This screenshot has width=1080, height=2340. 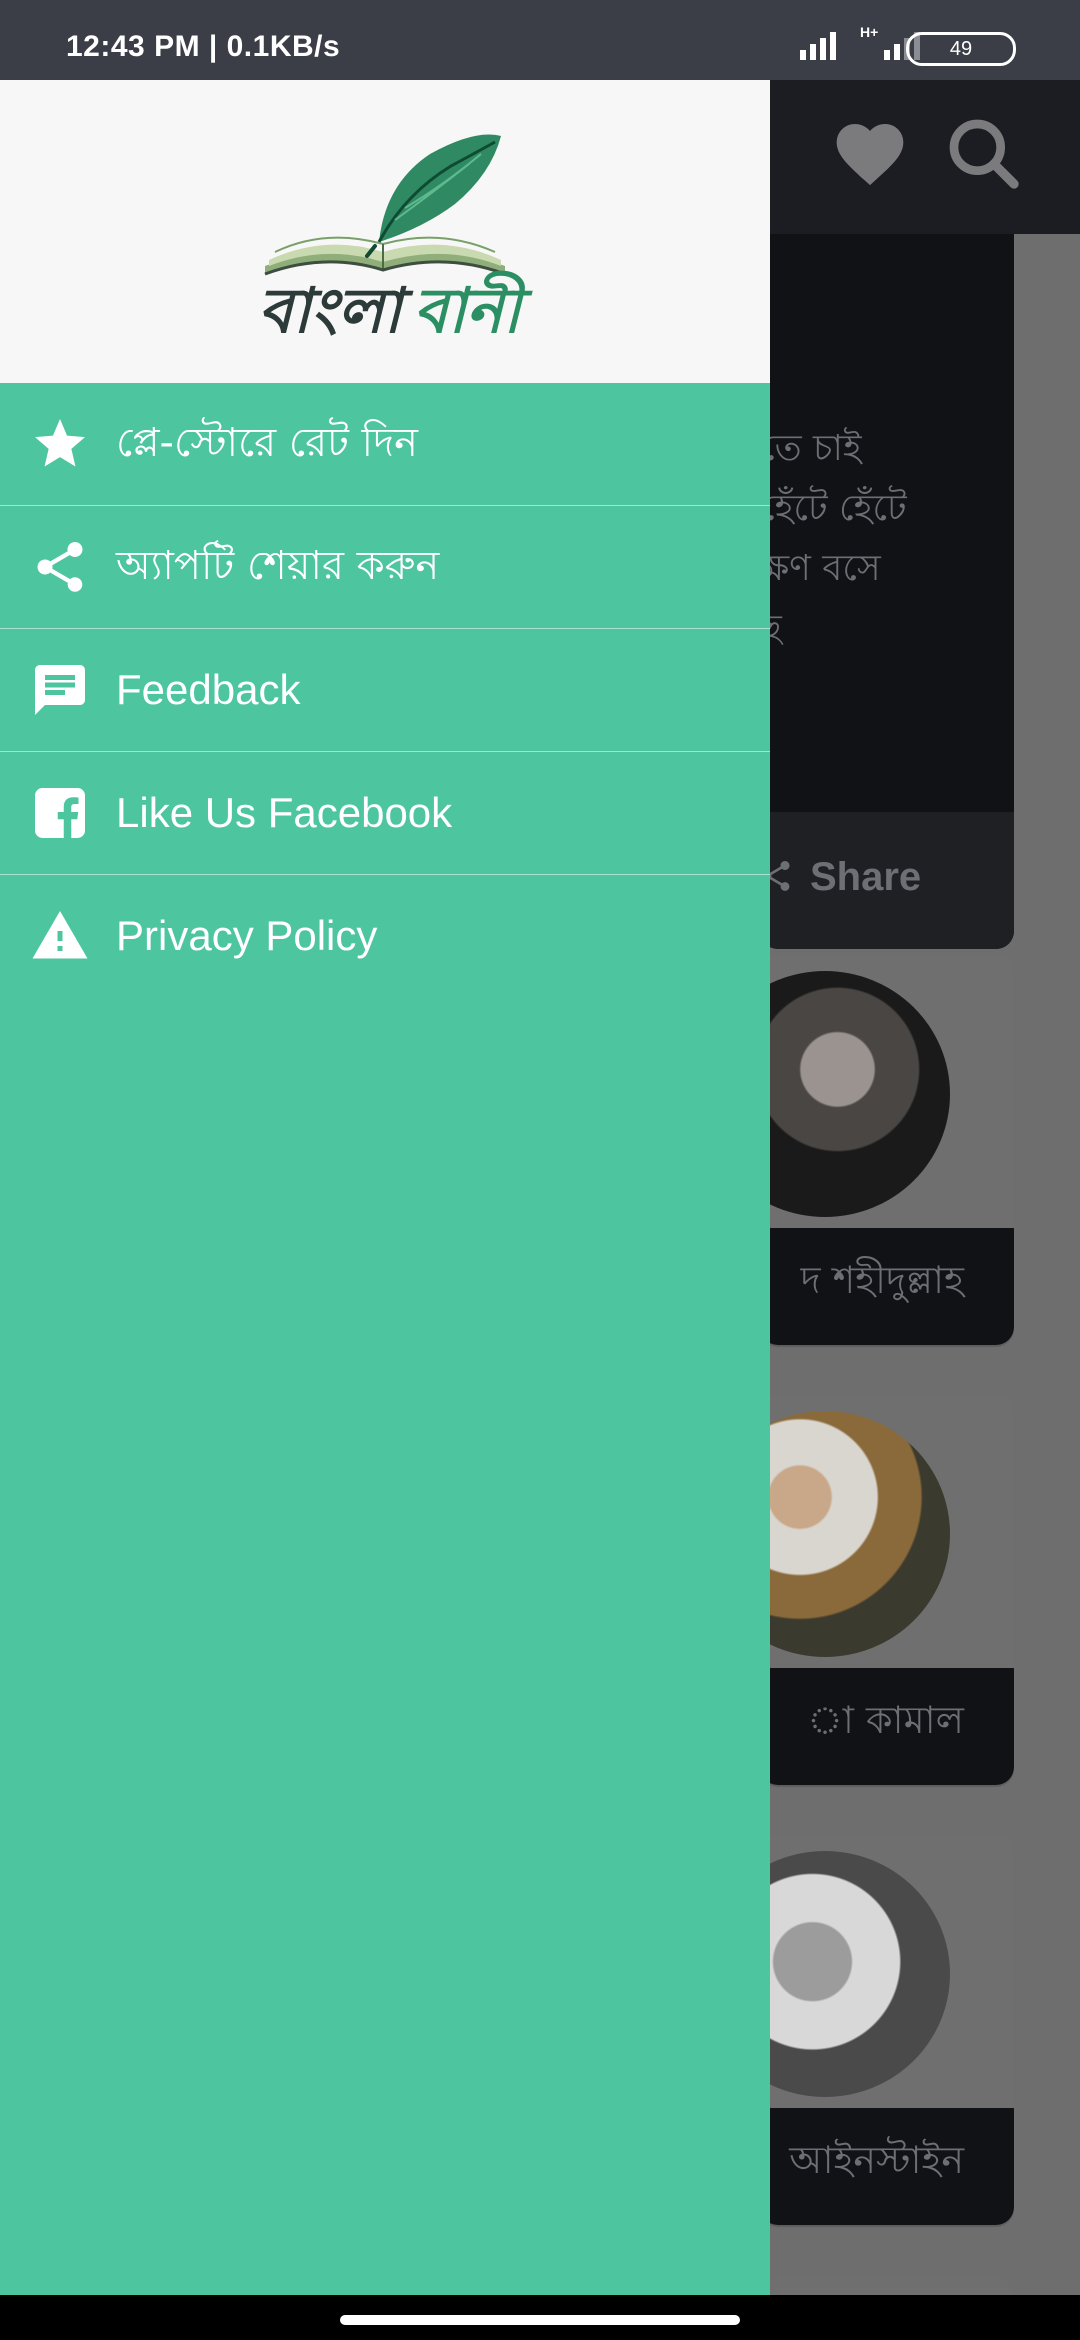 I want to click on battery-icon: 49, so click(x=961, y=49).